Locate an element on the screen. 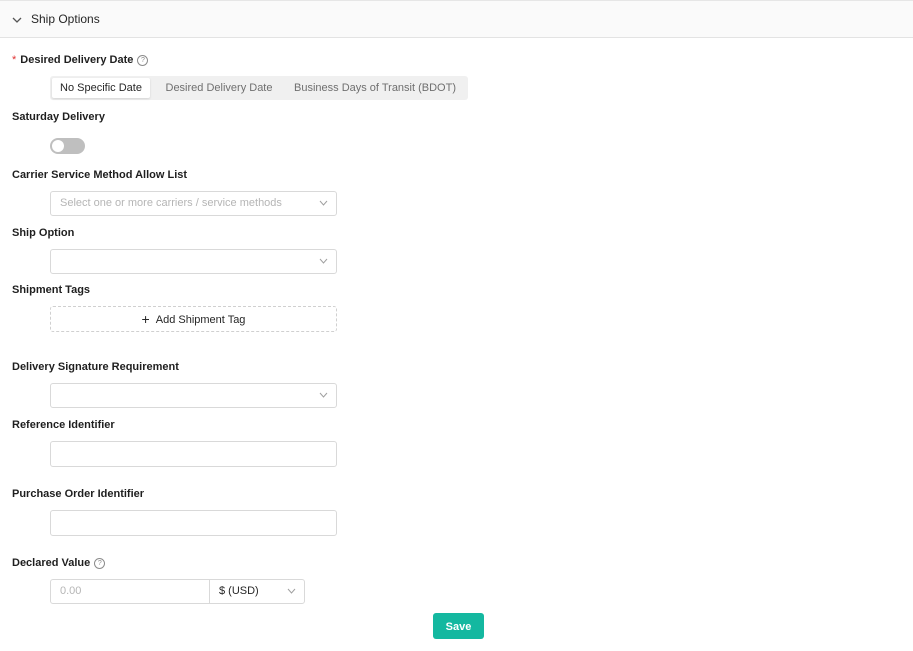  panel-title: Ship Options is located at coordinates (65, 19).